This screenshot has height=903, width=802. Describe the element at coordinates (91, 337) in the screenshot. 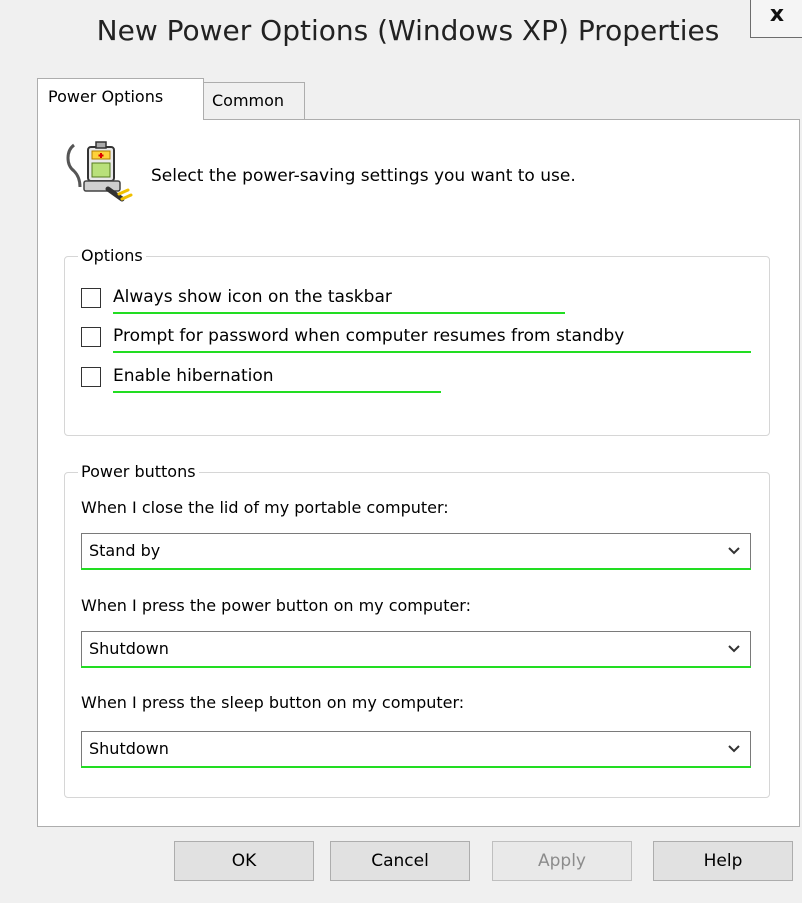

I see `prompt-password-checkbox` at that location.